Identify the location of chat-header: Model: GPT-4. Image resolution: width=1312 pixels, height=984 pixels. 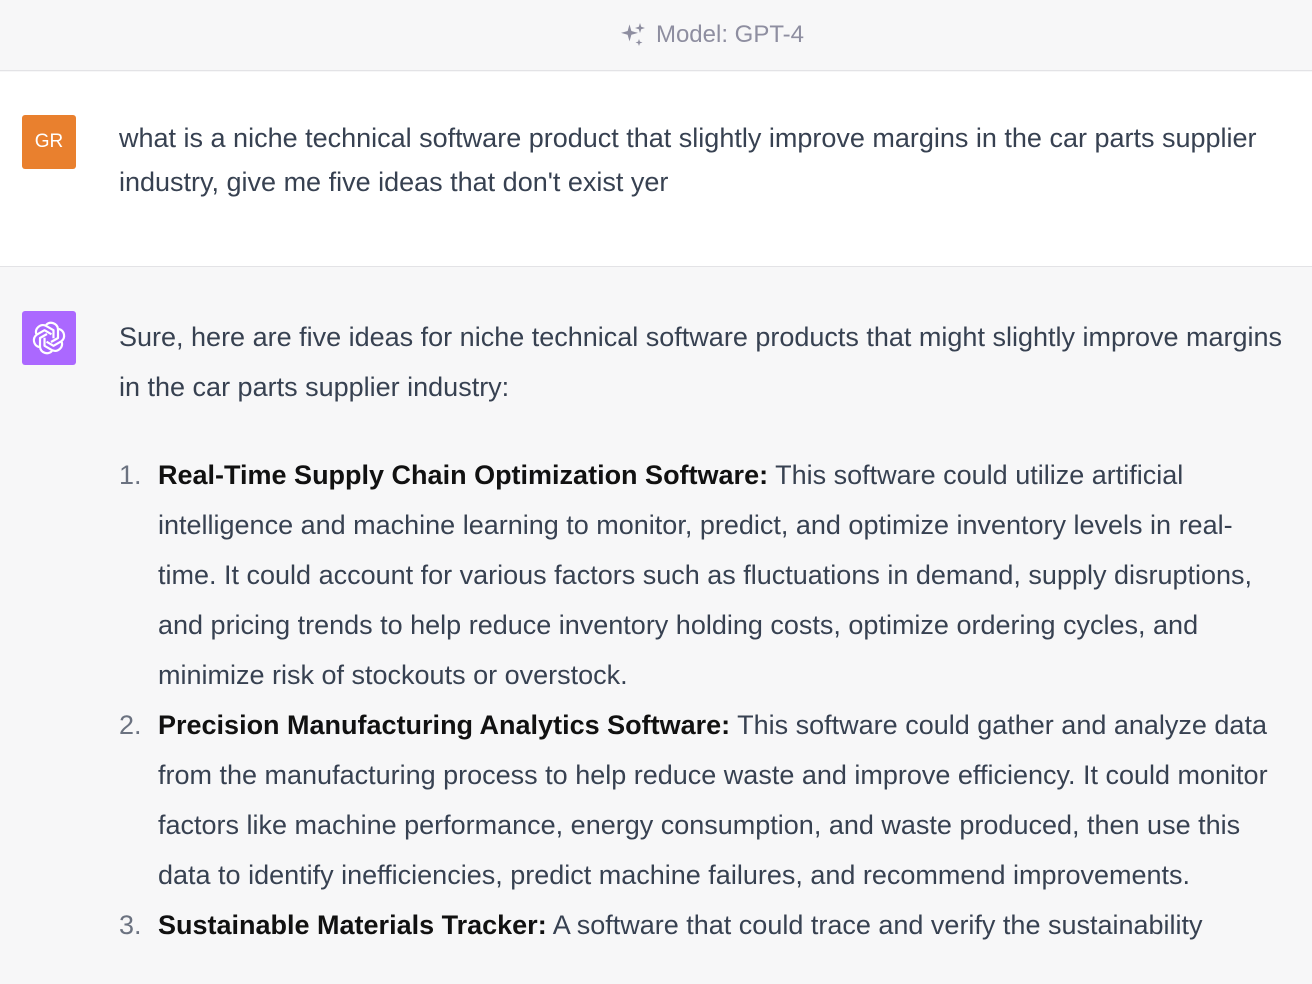
(656, 35).